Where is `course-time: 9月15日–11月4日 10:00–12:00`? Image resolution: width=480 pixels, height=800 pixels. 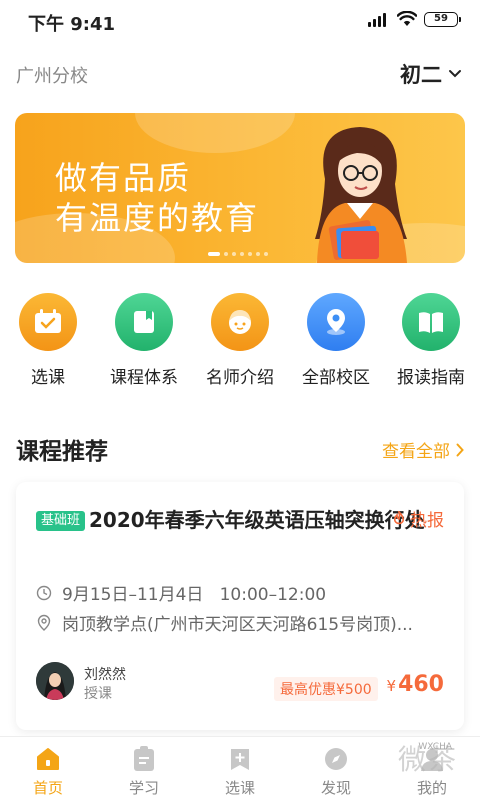
course-time: 9月15日–11月4日 10:00–12:00 is located at coordinates (194, 595).